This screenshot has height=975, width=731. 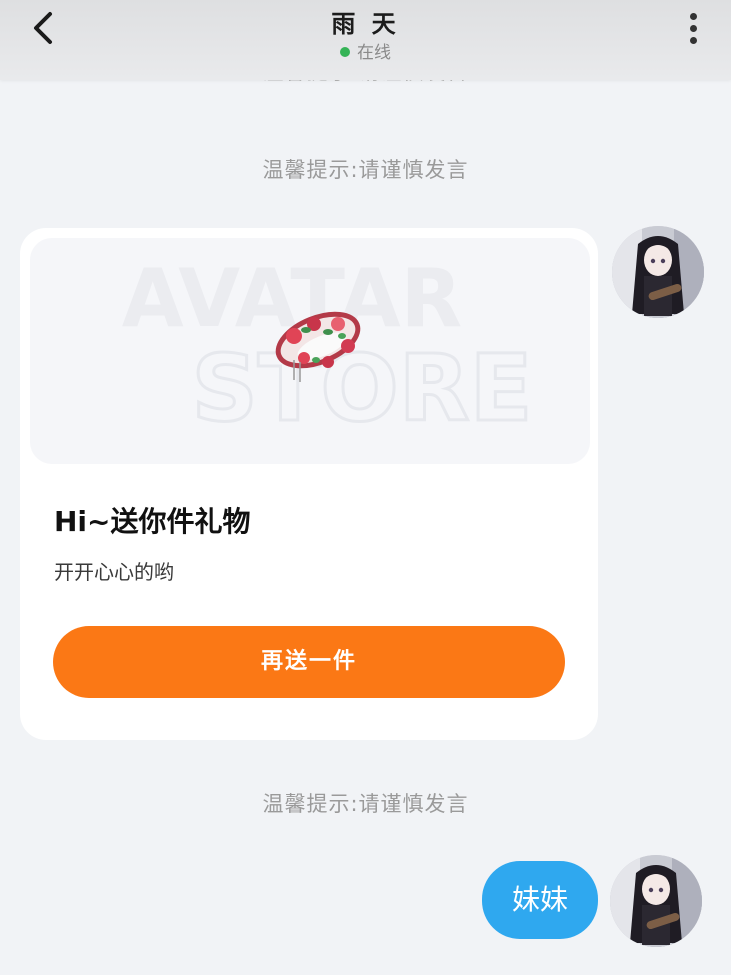 What do you see at coordinates (318, 346) in the screenshot?
I see `floral-headband-icon` at bounding box center [318, 346].